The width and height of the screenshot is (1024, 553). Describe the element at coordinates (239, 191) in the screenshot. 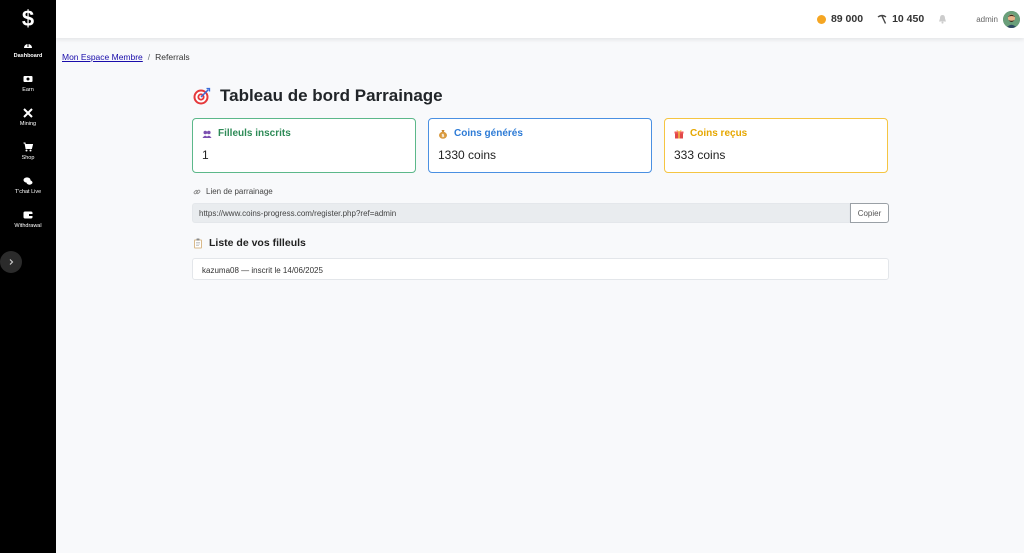

I see `referral-link-label-text: Lien de parrainage` at that location.